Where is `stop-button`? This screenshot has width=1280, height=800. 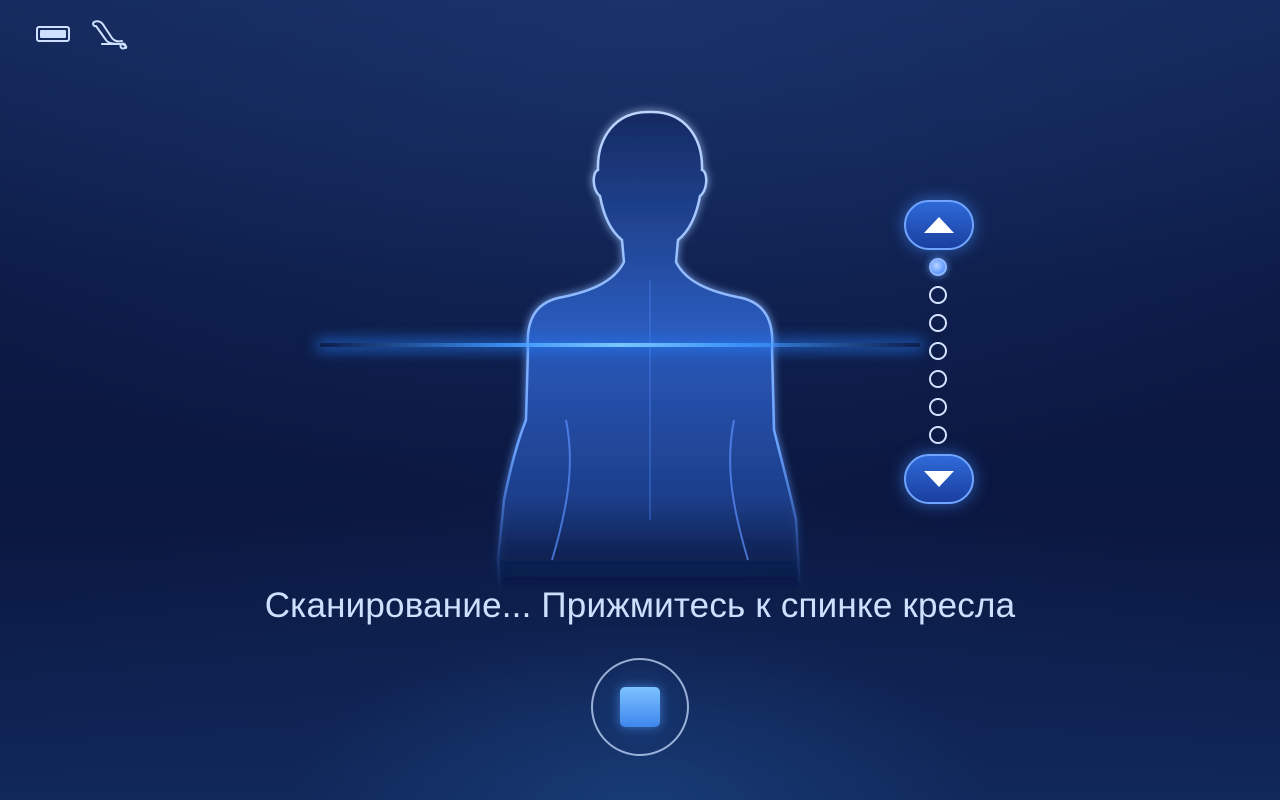
stop-button is located at coordinates (640, 707).